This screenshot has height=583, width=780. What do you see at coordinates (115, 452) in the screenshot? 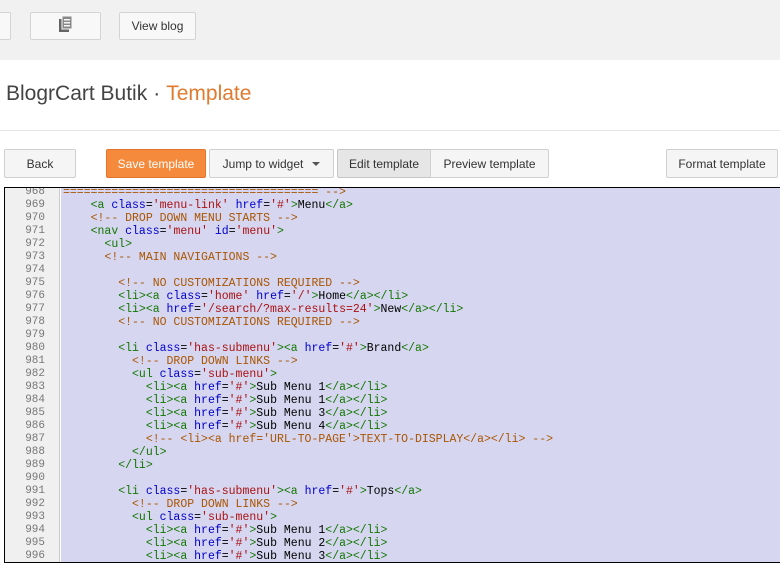
I see `code-line: </ul>` at bounding box center [115, 452].